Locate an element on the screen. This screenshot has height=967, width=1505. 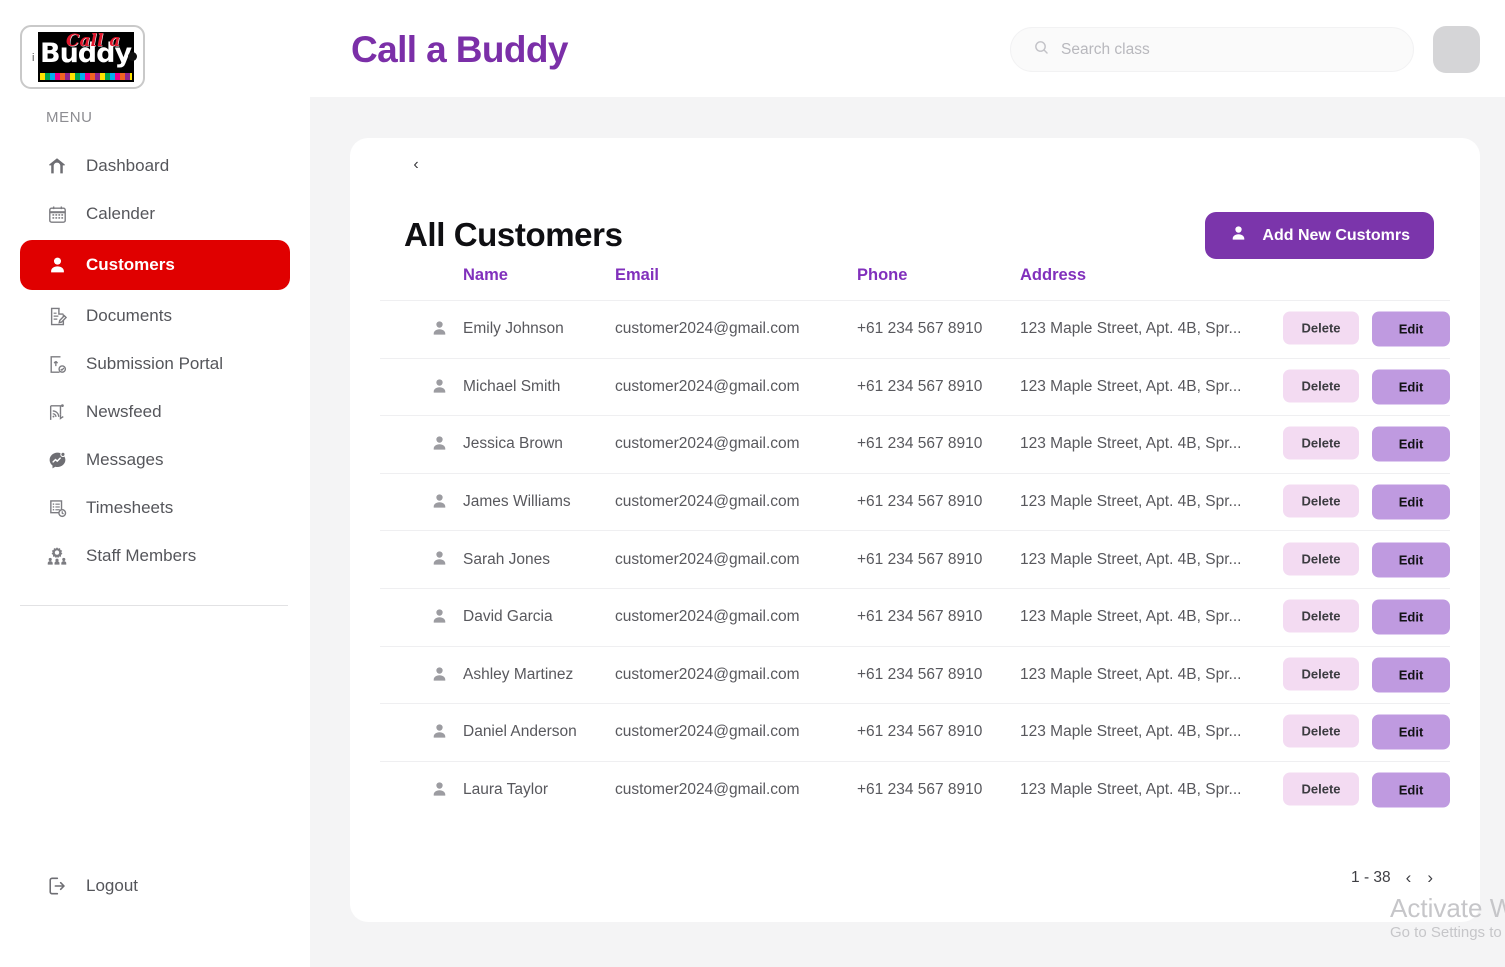
sidebar-item-calender: Calender is located at coordinates (155, 214).